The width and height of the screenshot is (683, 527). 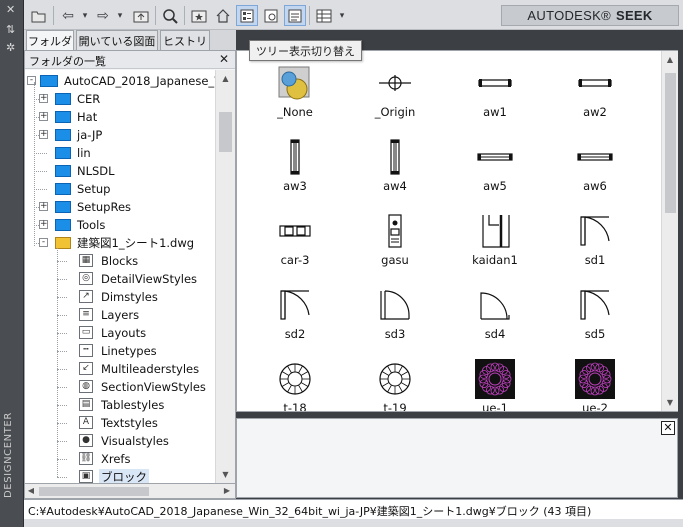 What do you see at coordinates (120, 261) in the screenshot?
I see `tree-item-category: ▦ Blocks` at bounding box center [120, 261].